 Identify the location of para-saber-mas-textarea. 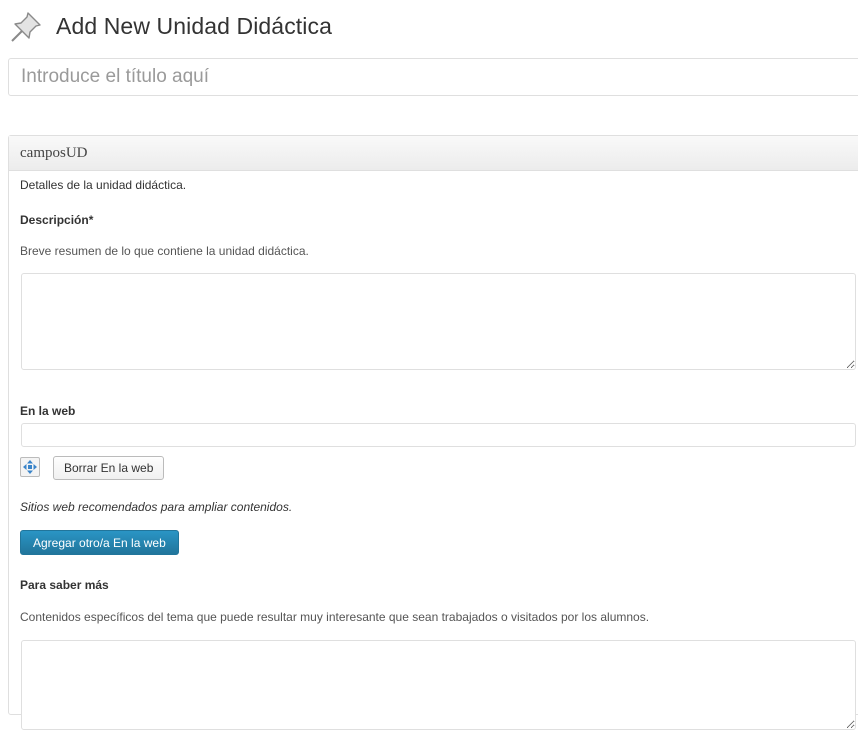
(438, 685).